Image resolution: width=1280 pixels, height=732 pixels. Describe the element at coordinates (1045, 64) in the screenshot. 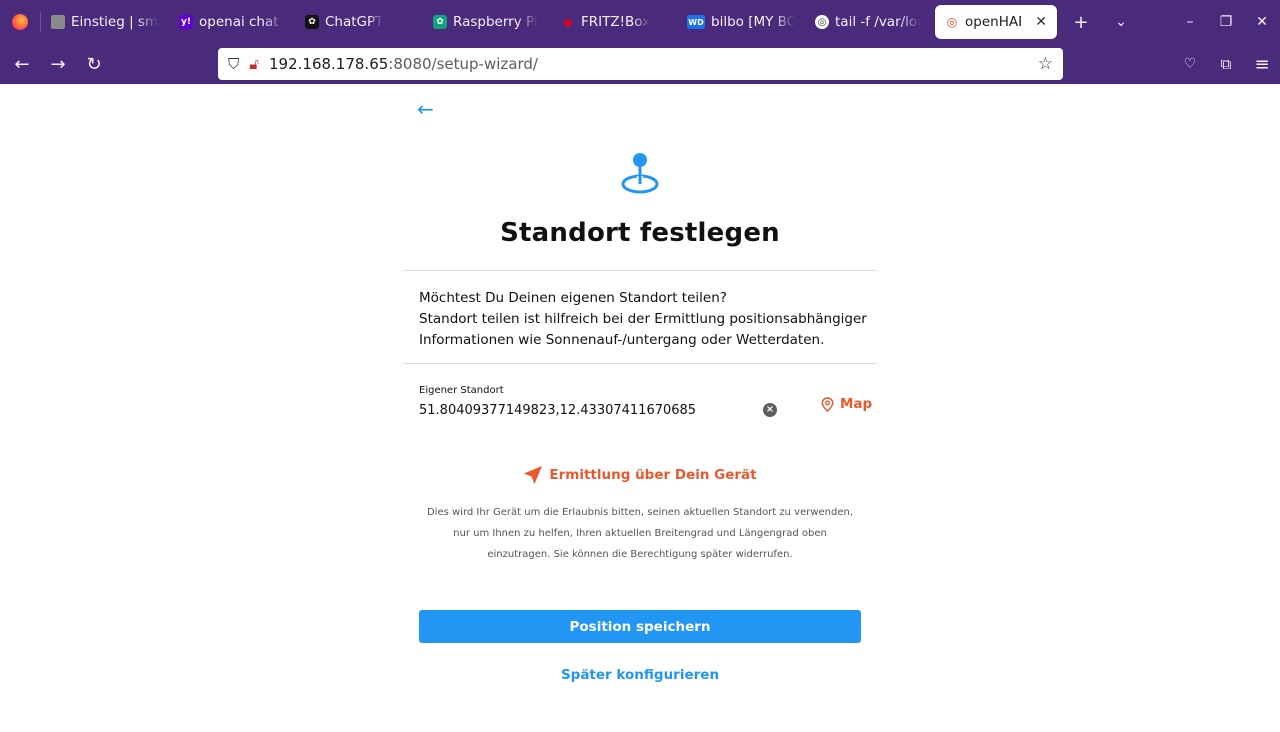

I see `bookmark-star-icon: ☆` at that location.